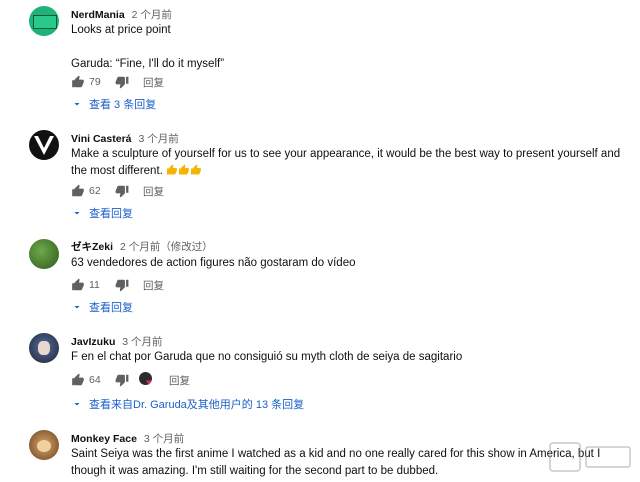  I want to click on view-replies-label: 查看来自Dr. Garuda及其他用户的 13 条回复, so click(197, 405).